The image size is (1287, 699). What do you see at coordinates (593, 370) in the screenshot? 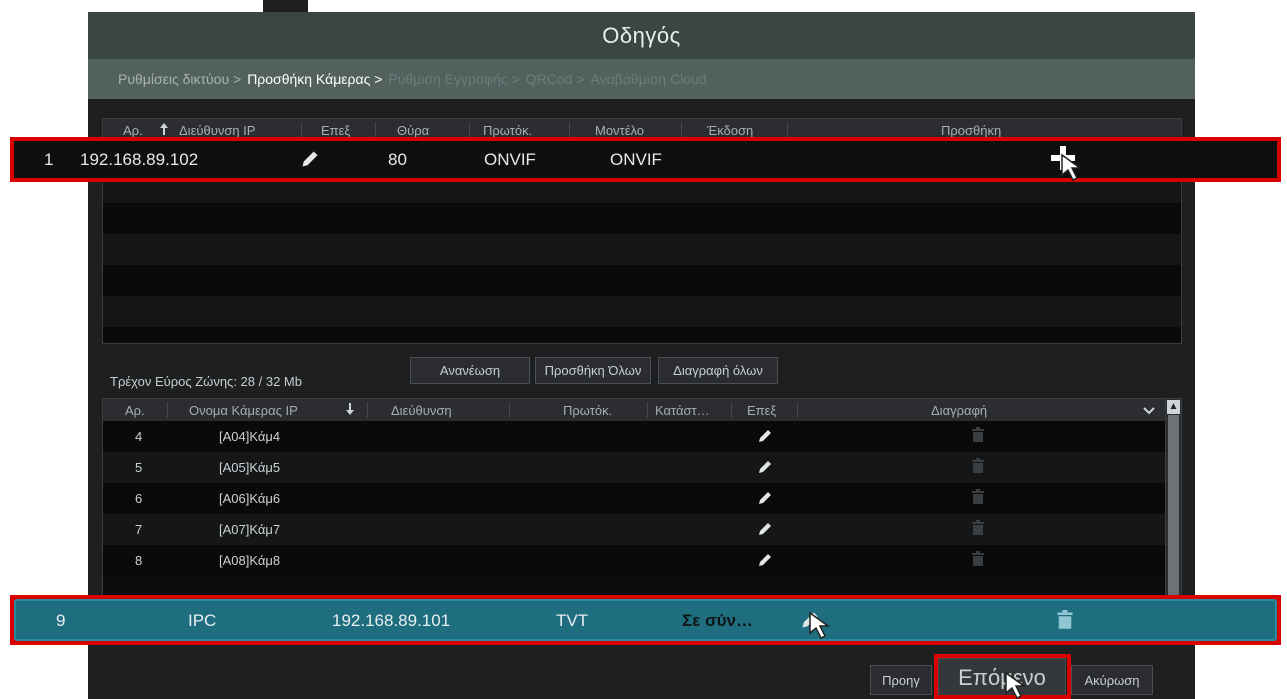
I see `add-all-button: Προσθήκη Όλων` at bounding box center [593, 370].